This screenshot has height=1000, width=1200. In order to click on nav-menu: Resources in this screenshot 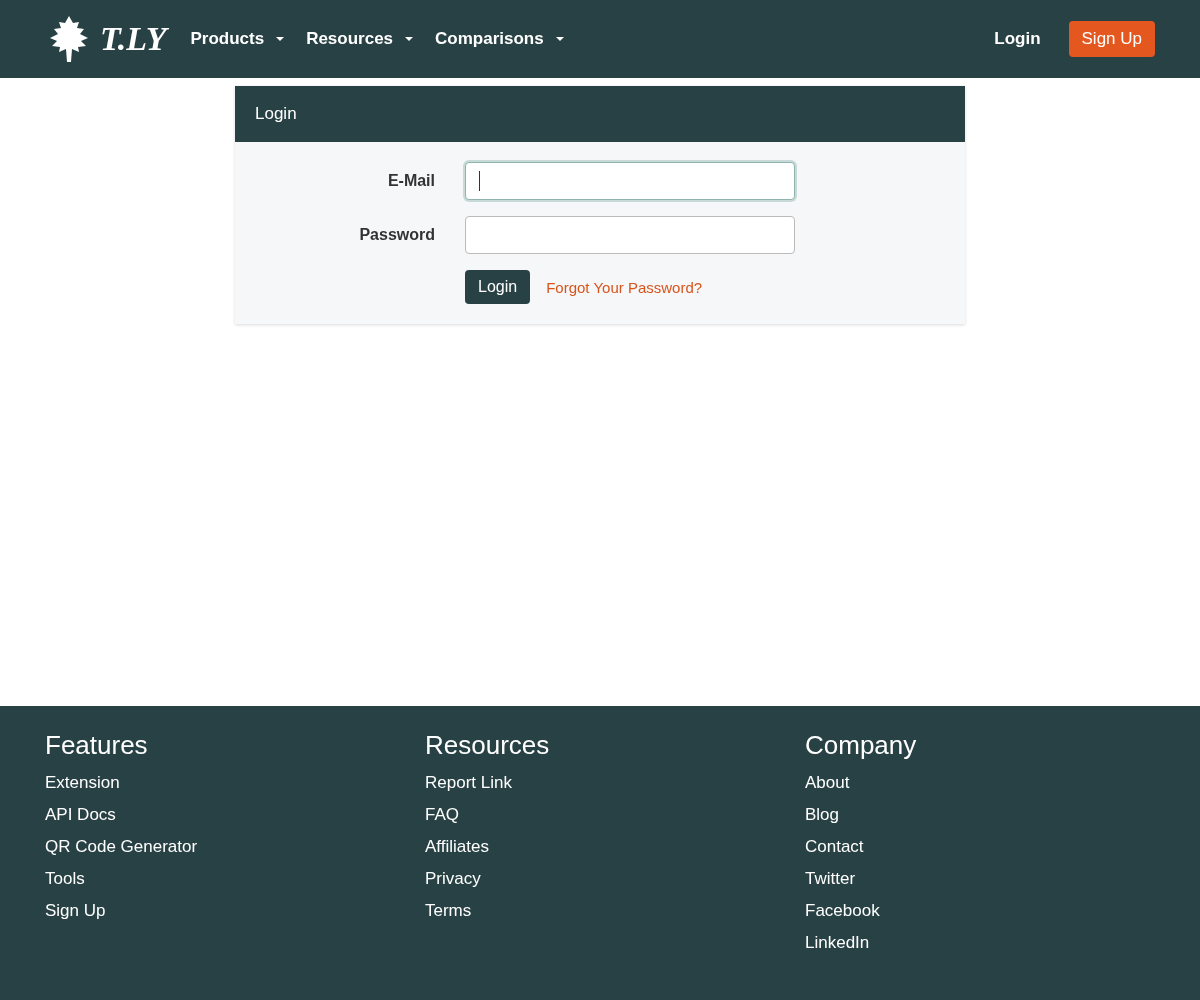, I will do `click(363, 39)`.